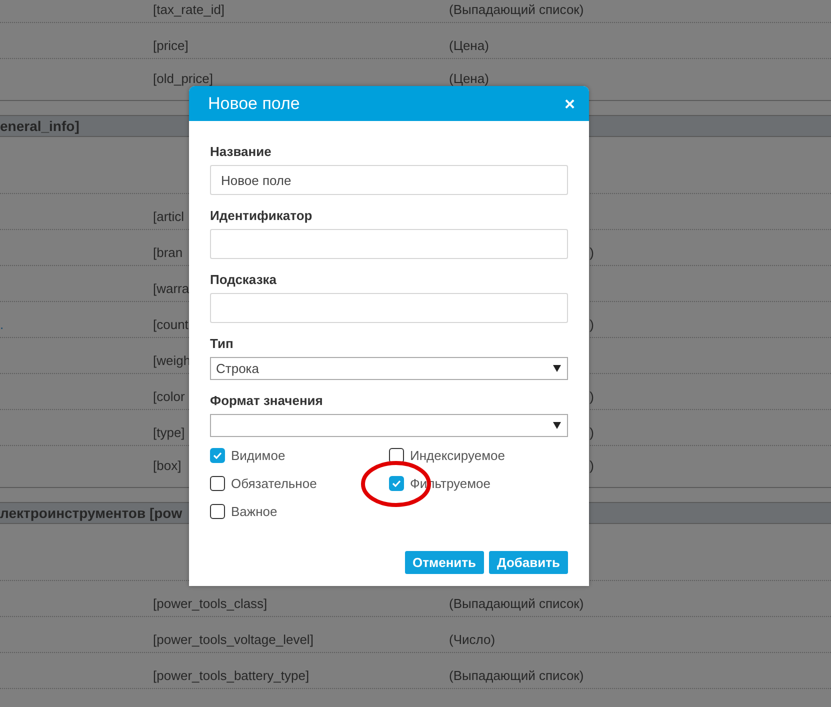 The width and height of the screenshot is (831, 707). I want to click on checkbox-label: Индексируемое, so click(457, 456).